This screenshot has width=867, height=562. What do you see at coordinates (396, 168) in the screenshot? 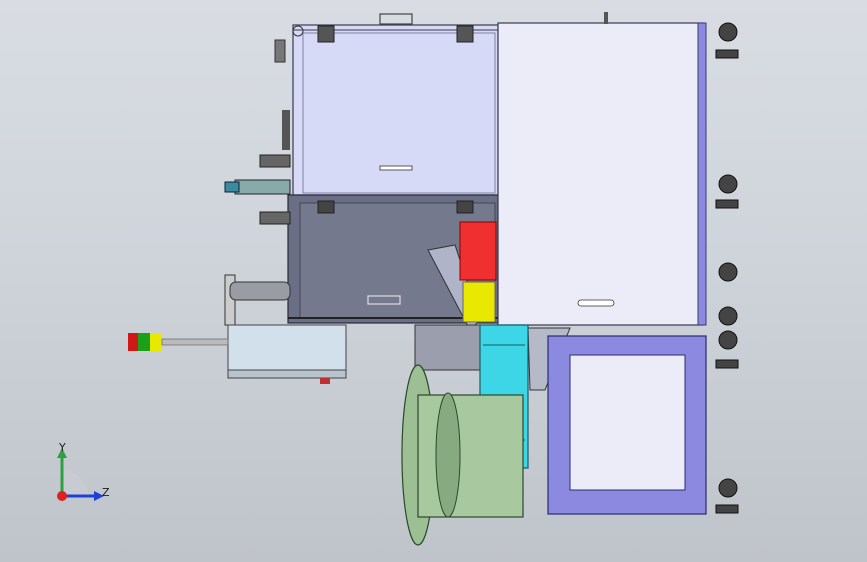
I see `upper-cabinet-handle` at bounding box center [396, 168].